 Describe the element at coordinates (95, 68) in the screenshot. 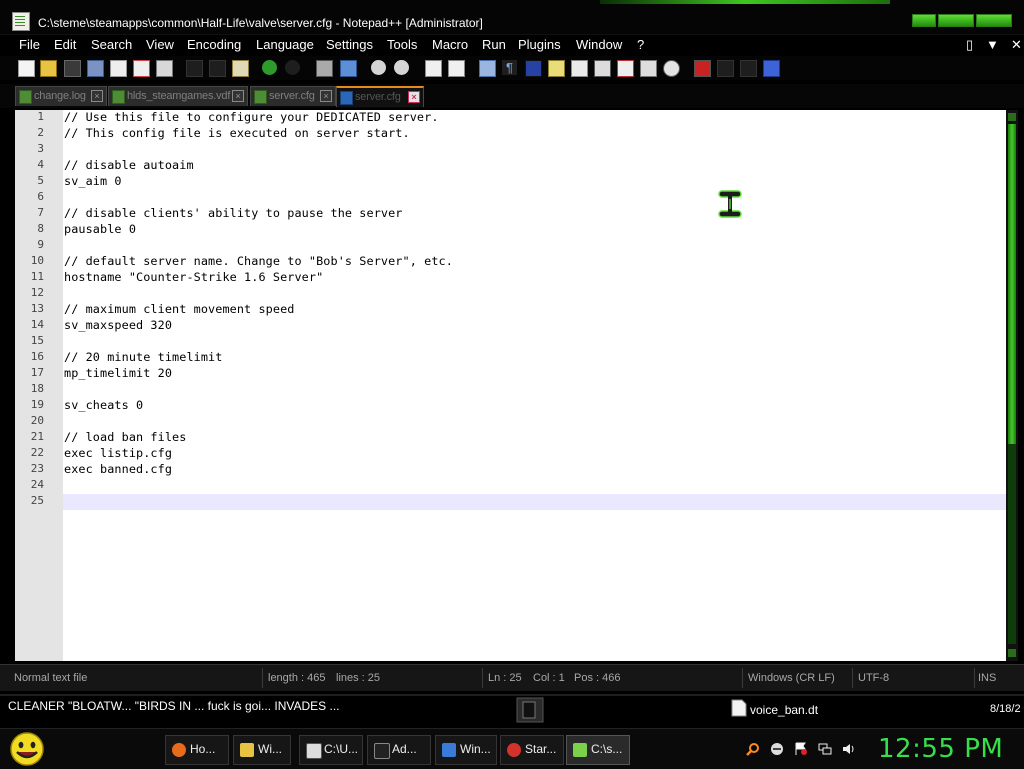

I see `save-all-icon` at that location.